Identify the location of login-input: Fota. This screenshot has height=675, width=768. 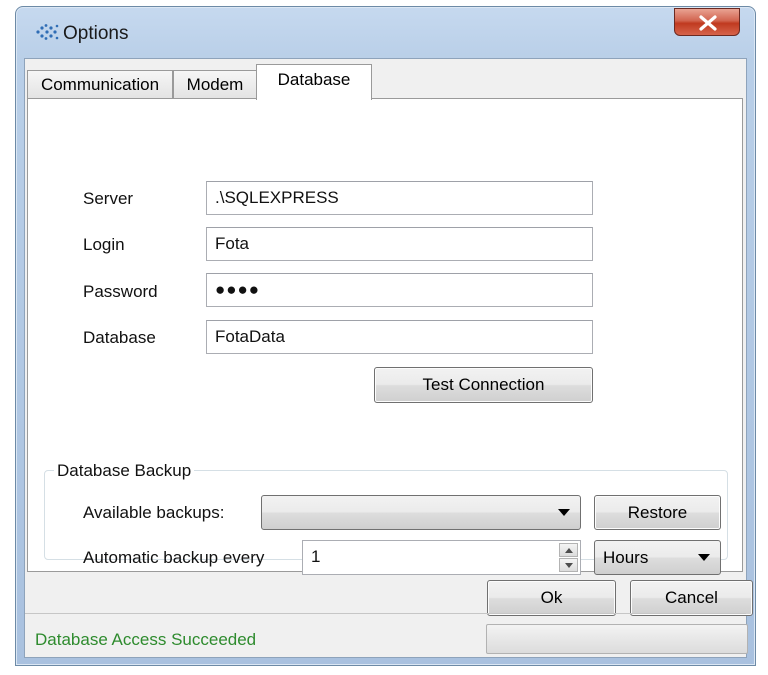
(399, 244).